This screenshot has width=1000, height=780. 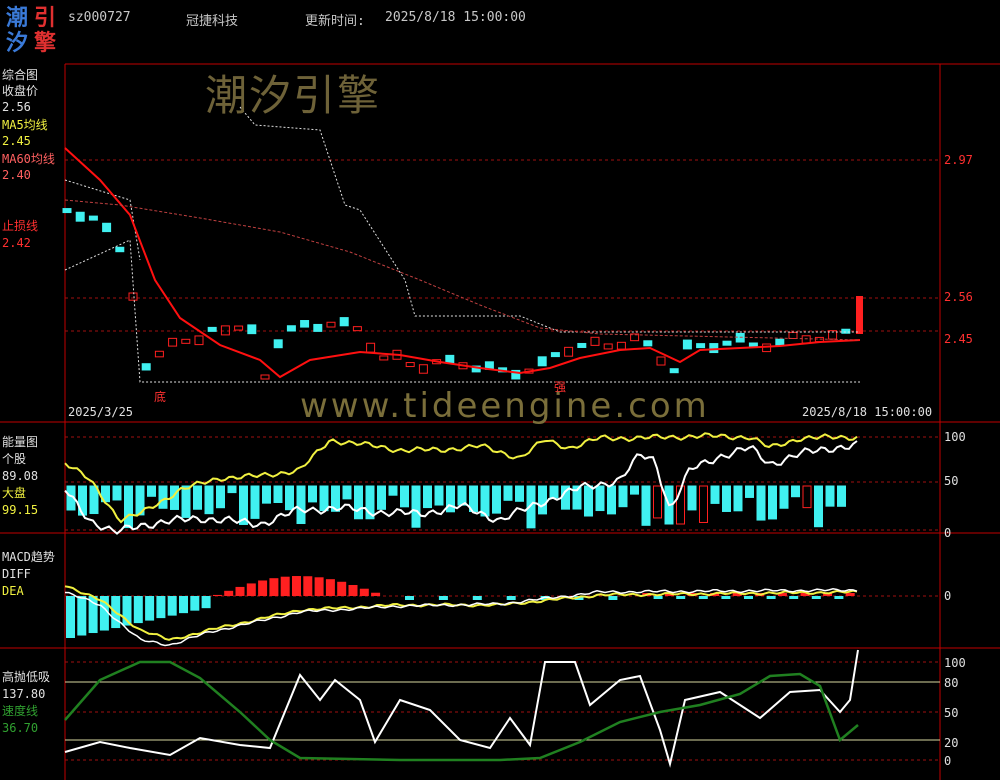 I want to click on main-tick-2: 2.56, so click(x=958, y=297).